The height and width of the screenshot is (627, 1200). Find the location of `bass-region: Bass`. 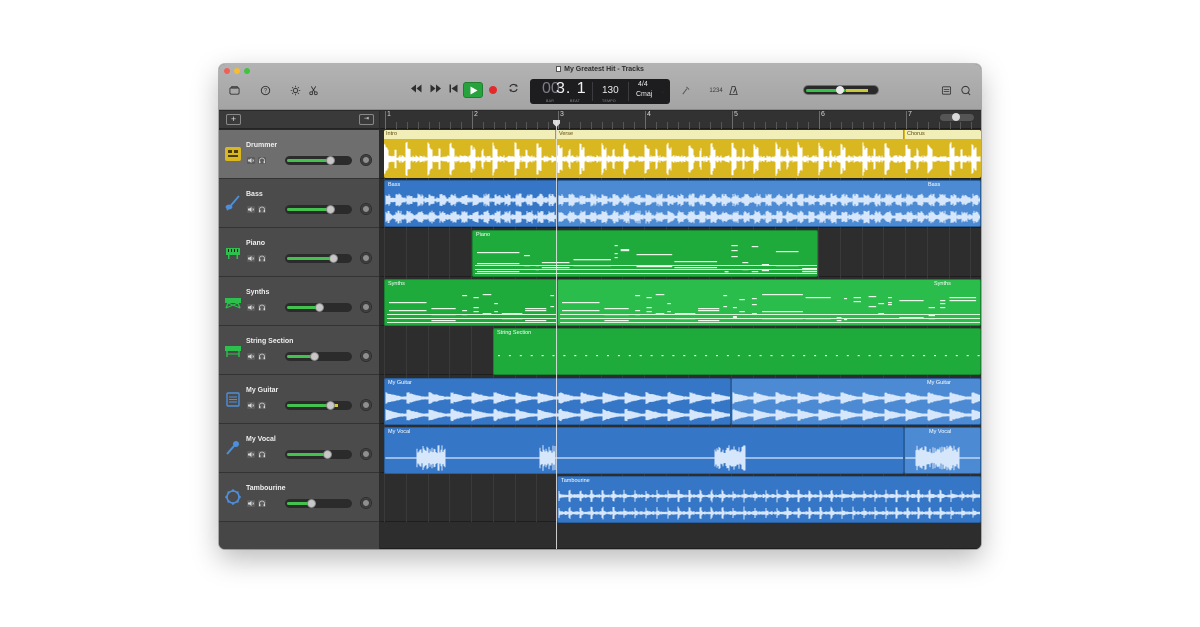

bass-region: Bass is located at coordinates (470, 203).